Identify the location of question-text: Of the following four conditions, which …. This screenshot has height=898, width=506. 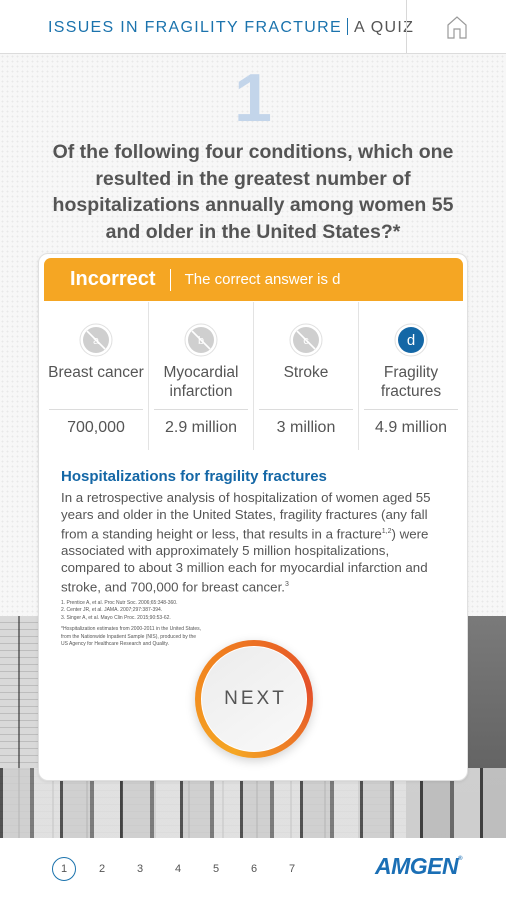
(253, 192).